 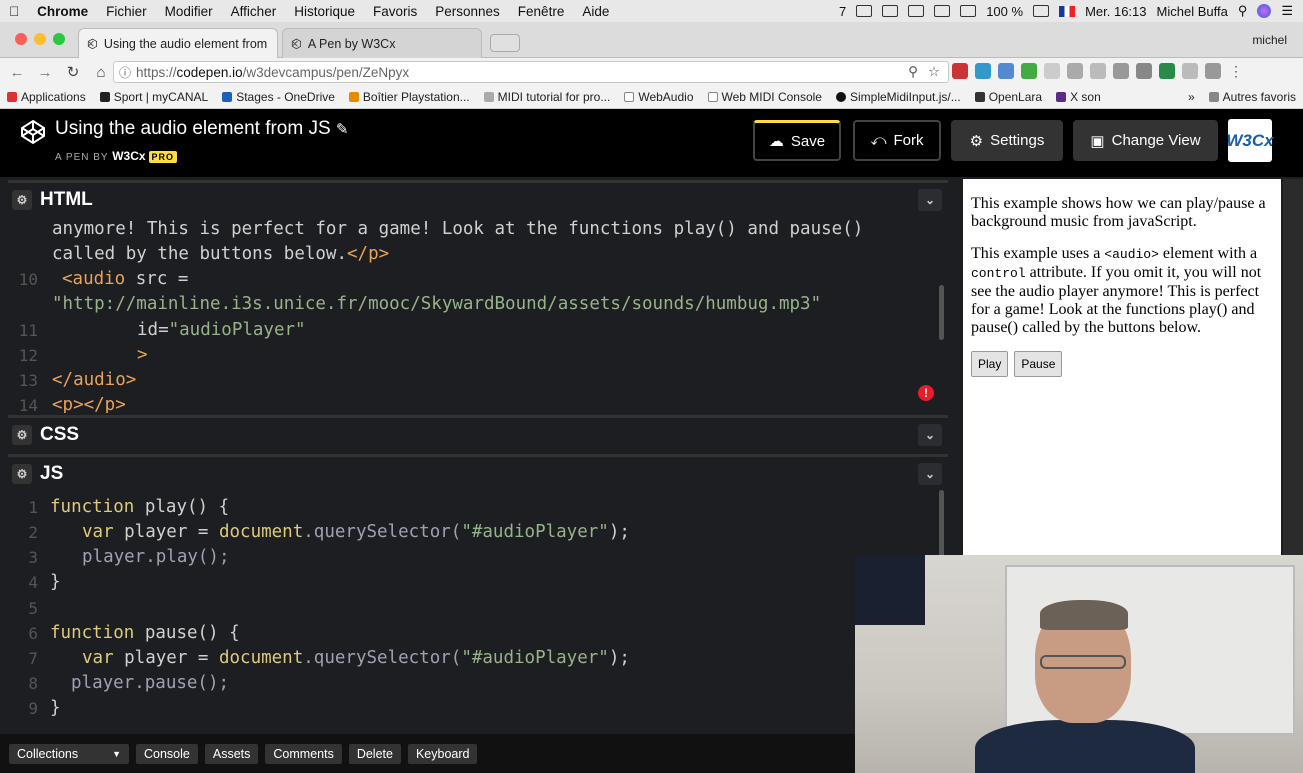 What do you see at coordinates (125, 72) in the screenshot?
I see `info-icon: ⓘ` at bounding box center [125, 72].